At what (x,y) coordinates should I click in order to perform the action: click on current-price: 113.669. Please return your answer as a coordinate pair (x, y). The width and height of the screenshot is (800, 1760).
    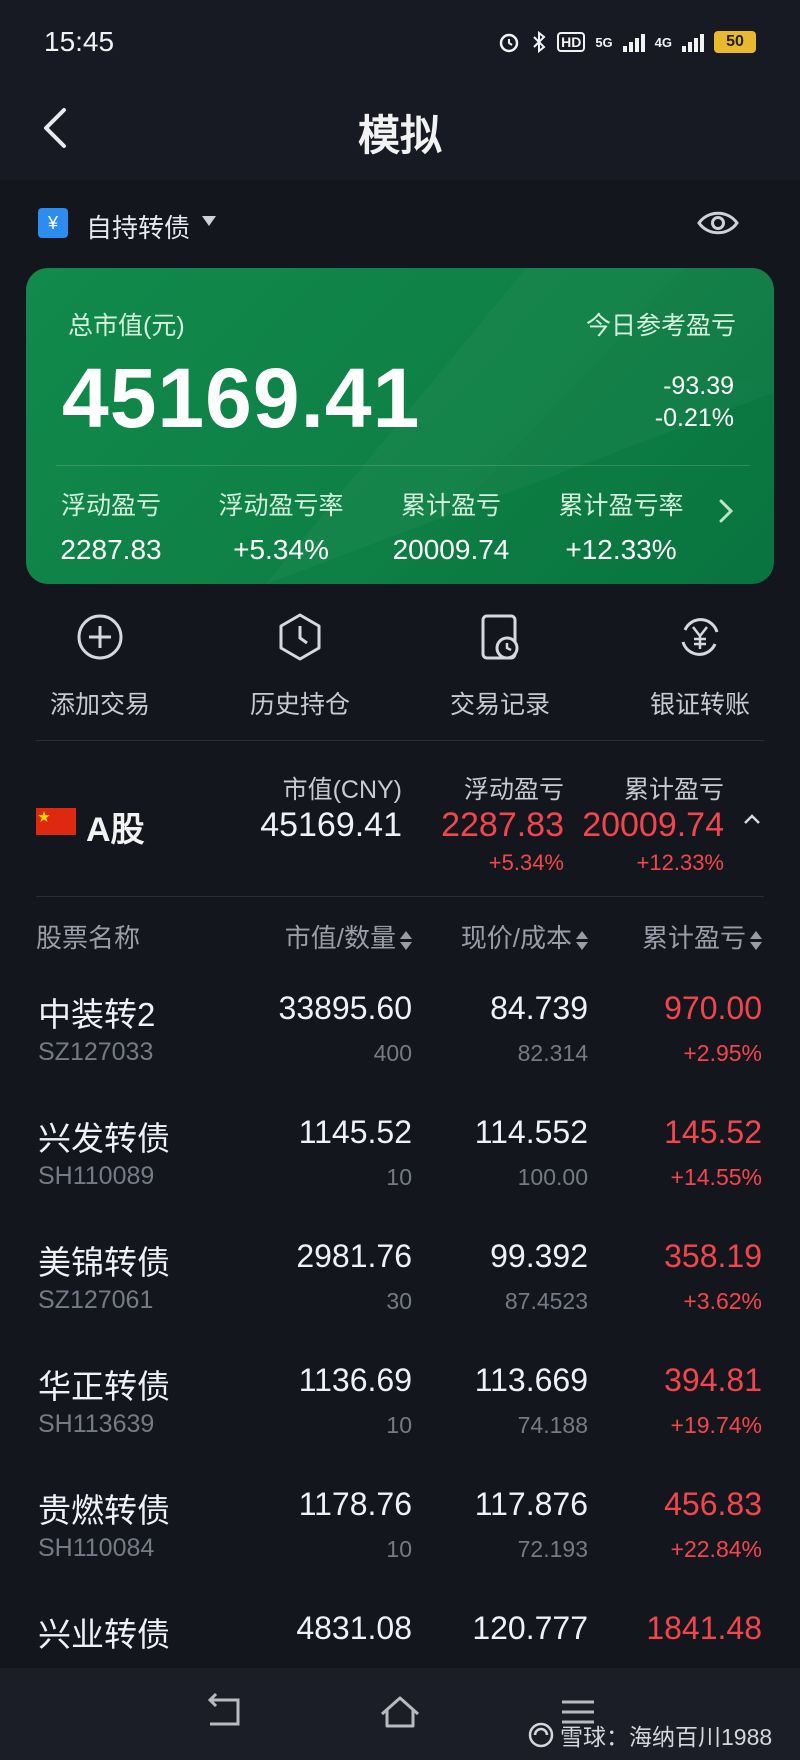
    Looking at the image, I should click on (531, 1380).